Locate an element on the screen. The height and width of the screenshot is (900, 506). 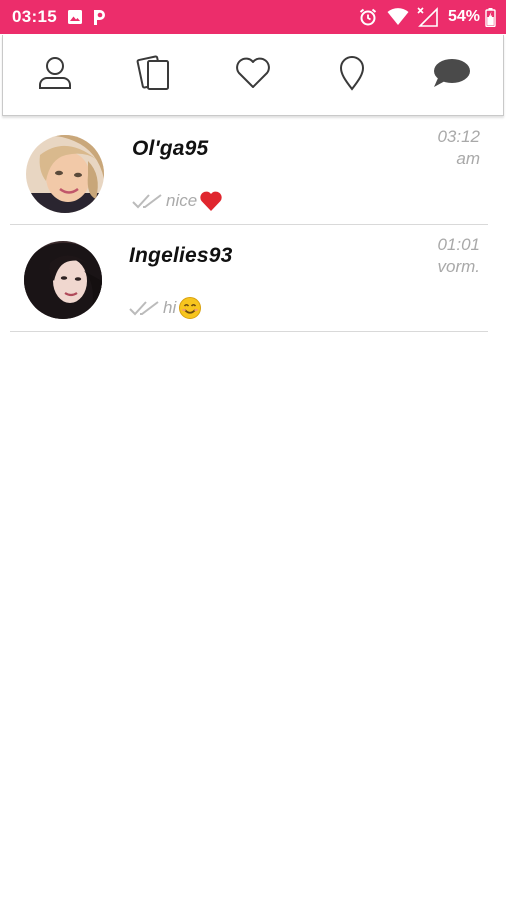
chat-icon is located at coordinates (451, 75).